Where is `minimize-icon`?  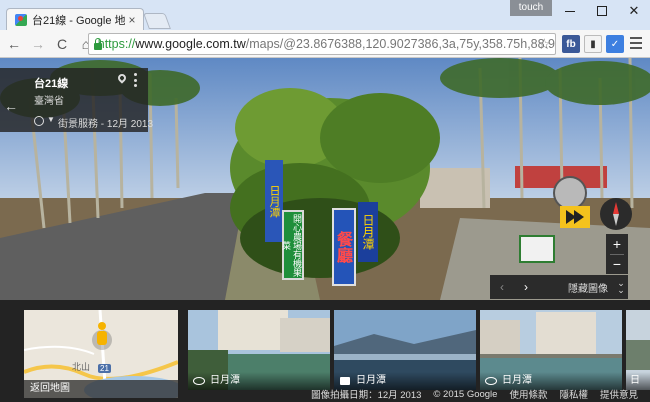
minimize-icon is located at coordinates (570, 11).